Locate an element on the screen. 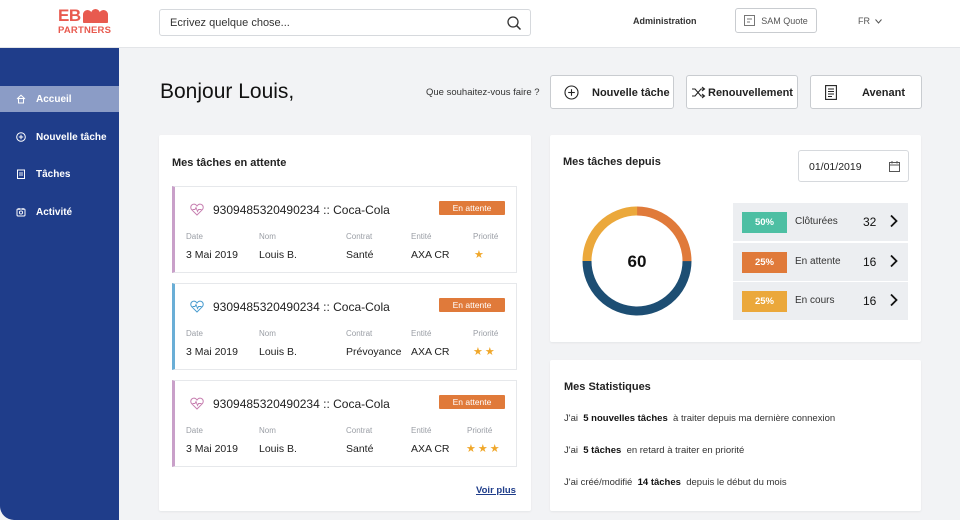 The image size is (960, 520). page-title: Bonjour Louis, is located at coordinates (227, 91).